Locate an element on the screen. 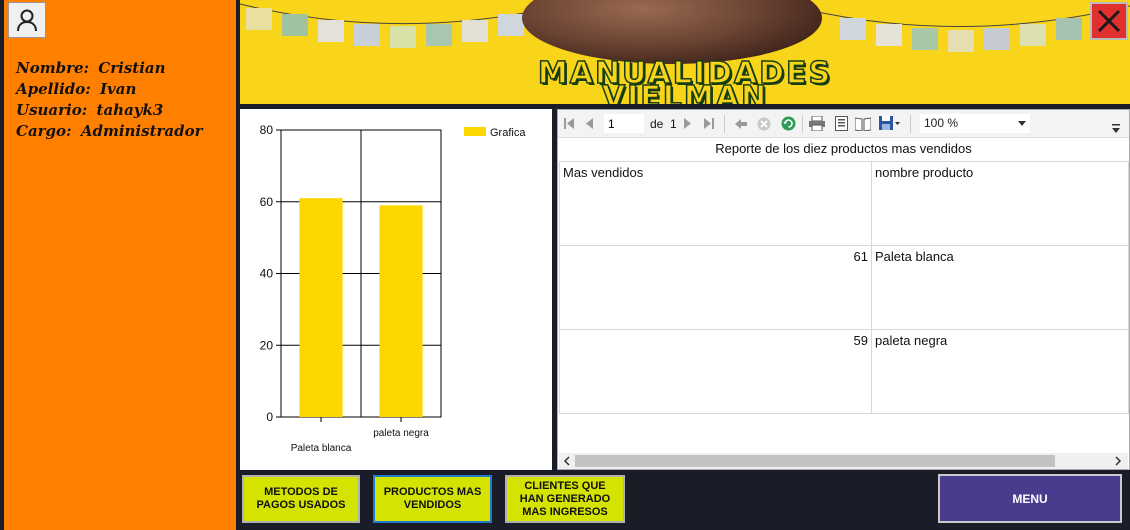 Image resolution: width=1130 pixels, height=530 pixels. print-icon is located at coordinates (817, 123).